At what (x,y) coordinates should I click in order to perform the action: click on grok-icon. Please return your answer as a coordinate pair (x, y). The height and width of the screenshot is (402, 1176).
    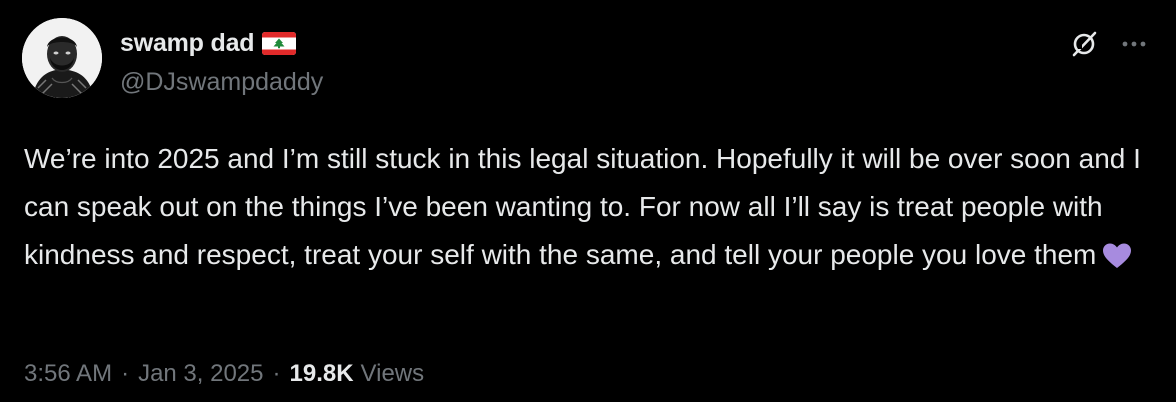
    Looking at the image, I should click on (1084, 44).